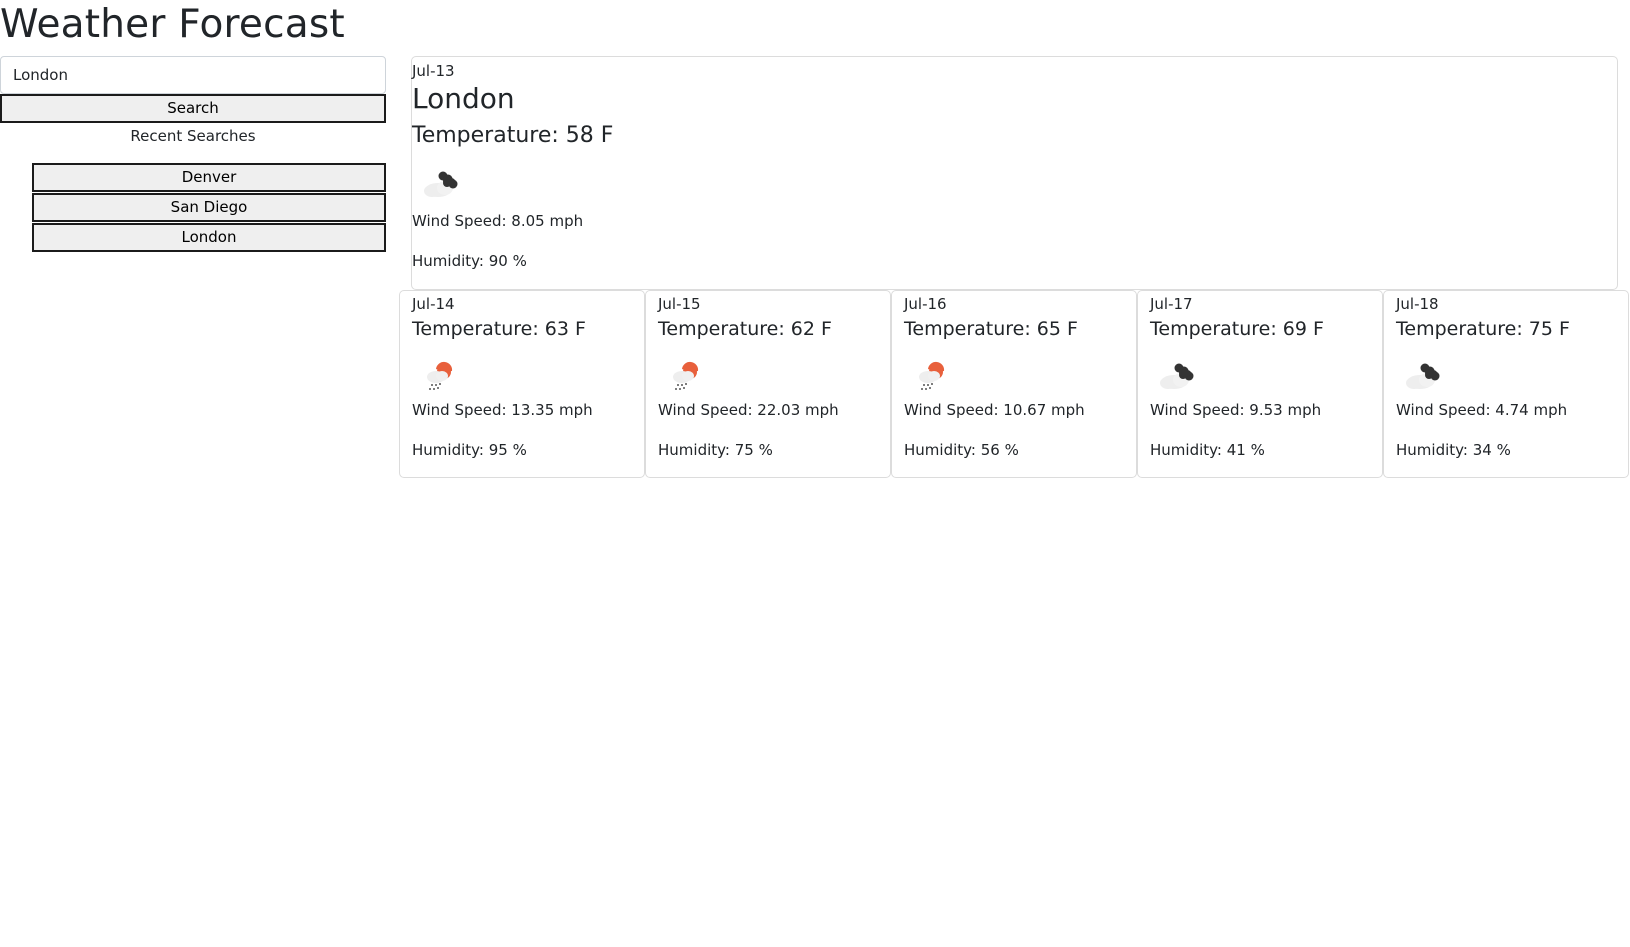 The image size is (1630, 947). I want to click on current-city: London, so click(463, 98).